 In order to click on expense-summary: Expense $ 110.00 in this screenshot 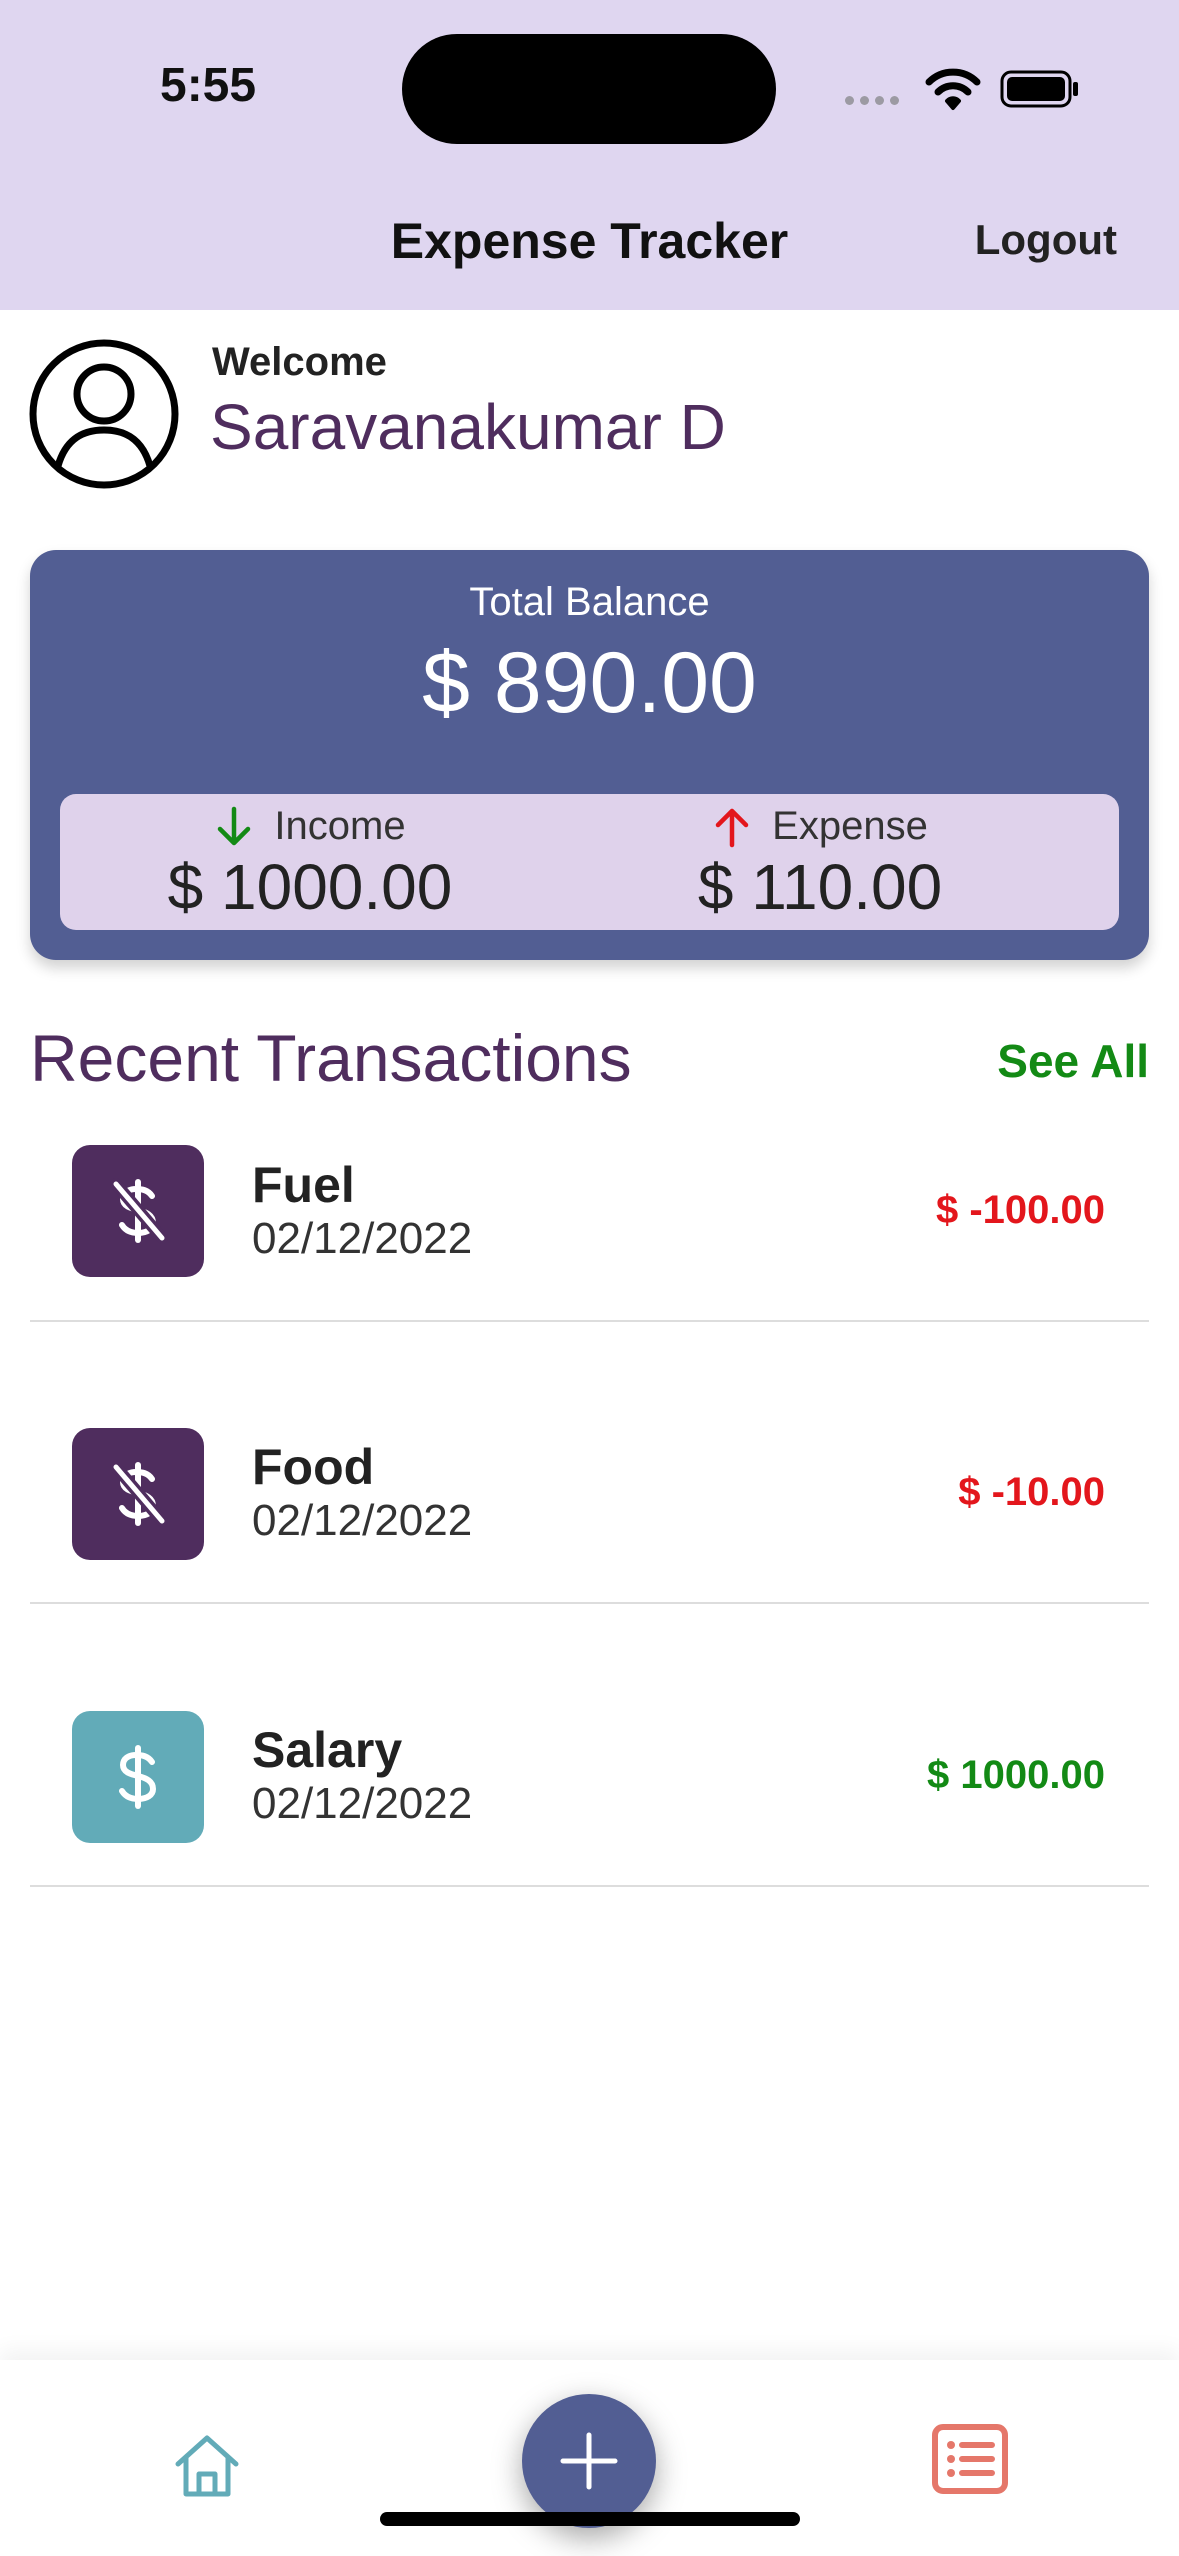, I will do `click(820, 862)`.